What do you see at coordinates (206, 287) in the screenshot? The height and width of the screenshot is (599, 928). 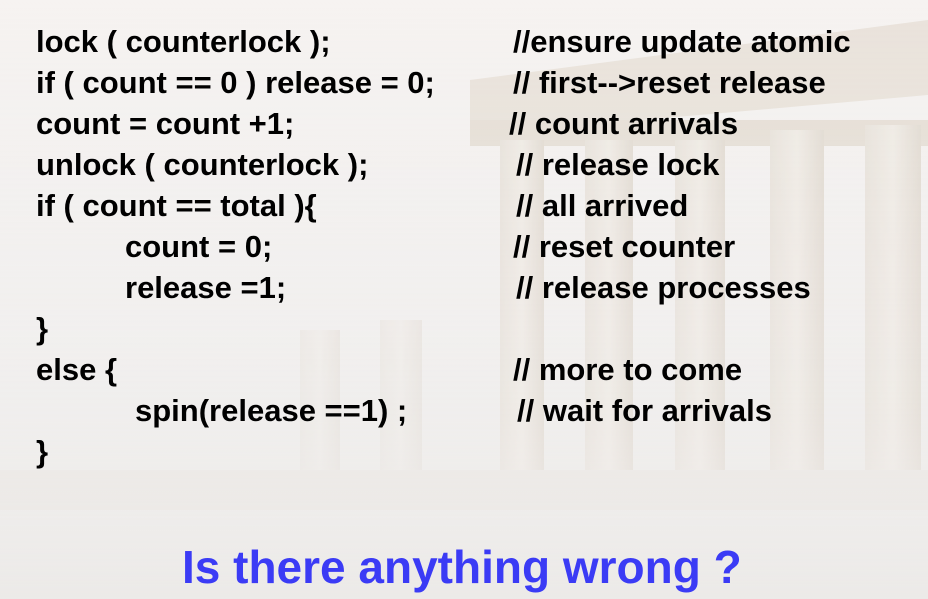 I see `code-line-7: release =1;` at bounding box center [206, 287].